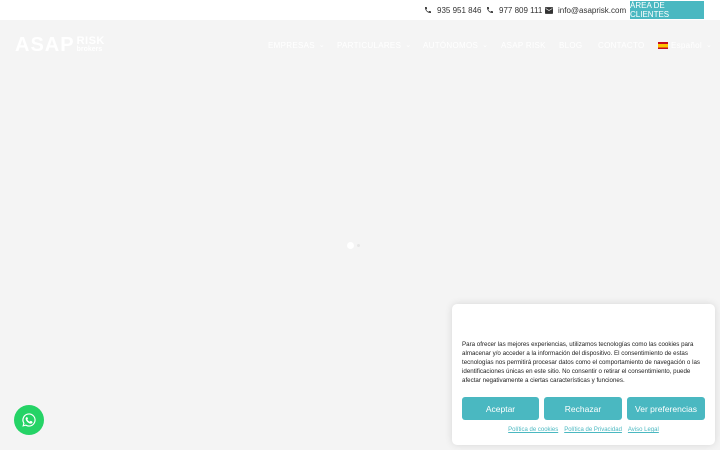 Image resolution: width=720 pixels, height=450 pixels. I want to click on spain-flag-icon, so click(663, 45).